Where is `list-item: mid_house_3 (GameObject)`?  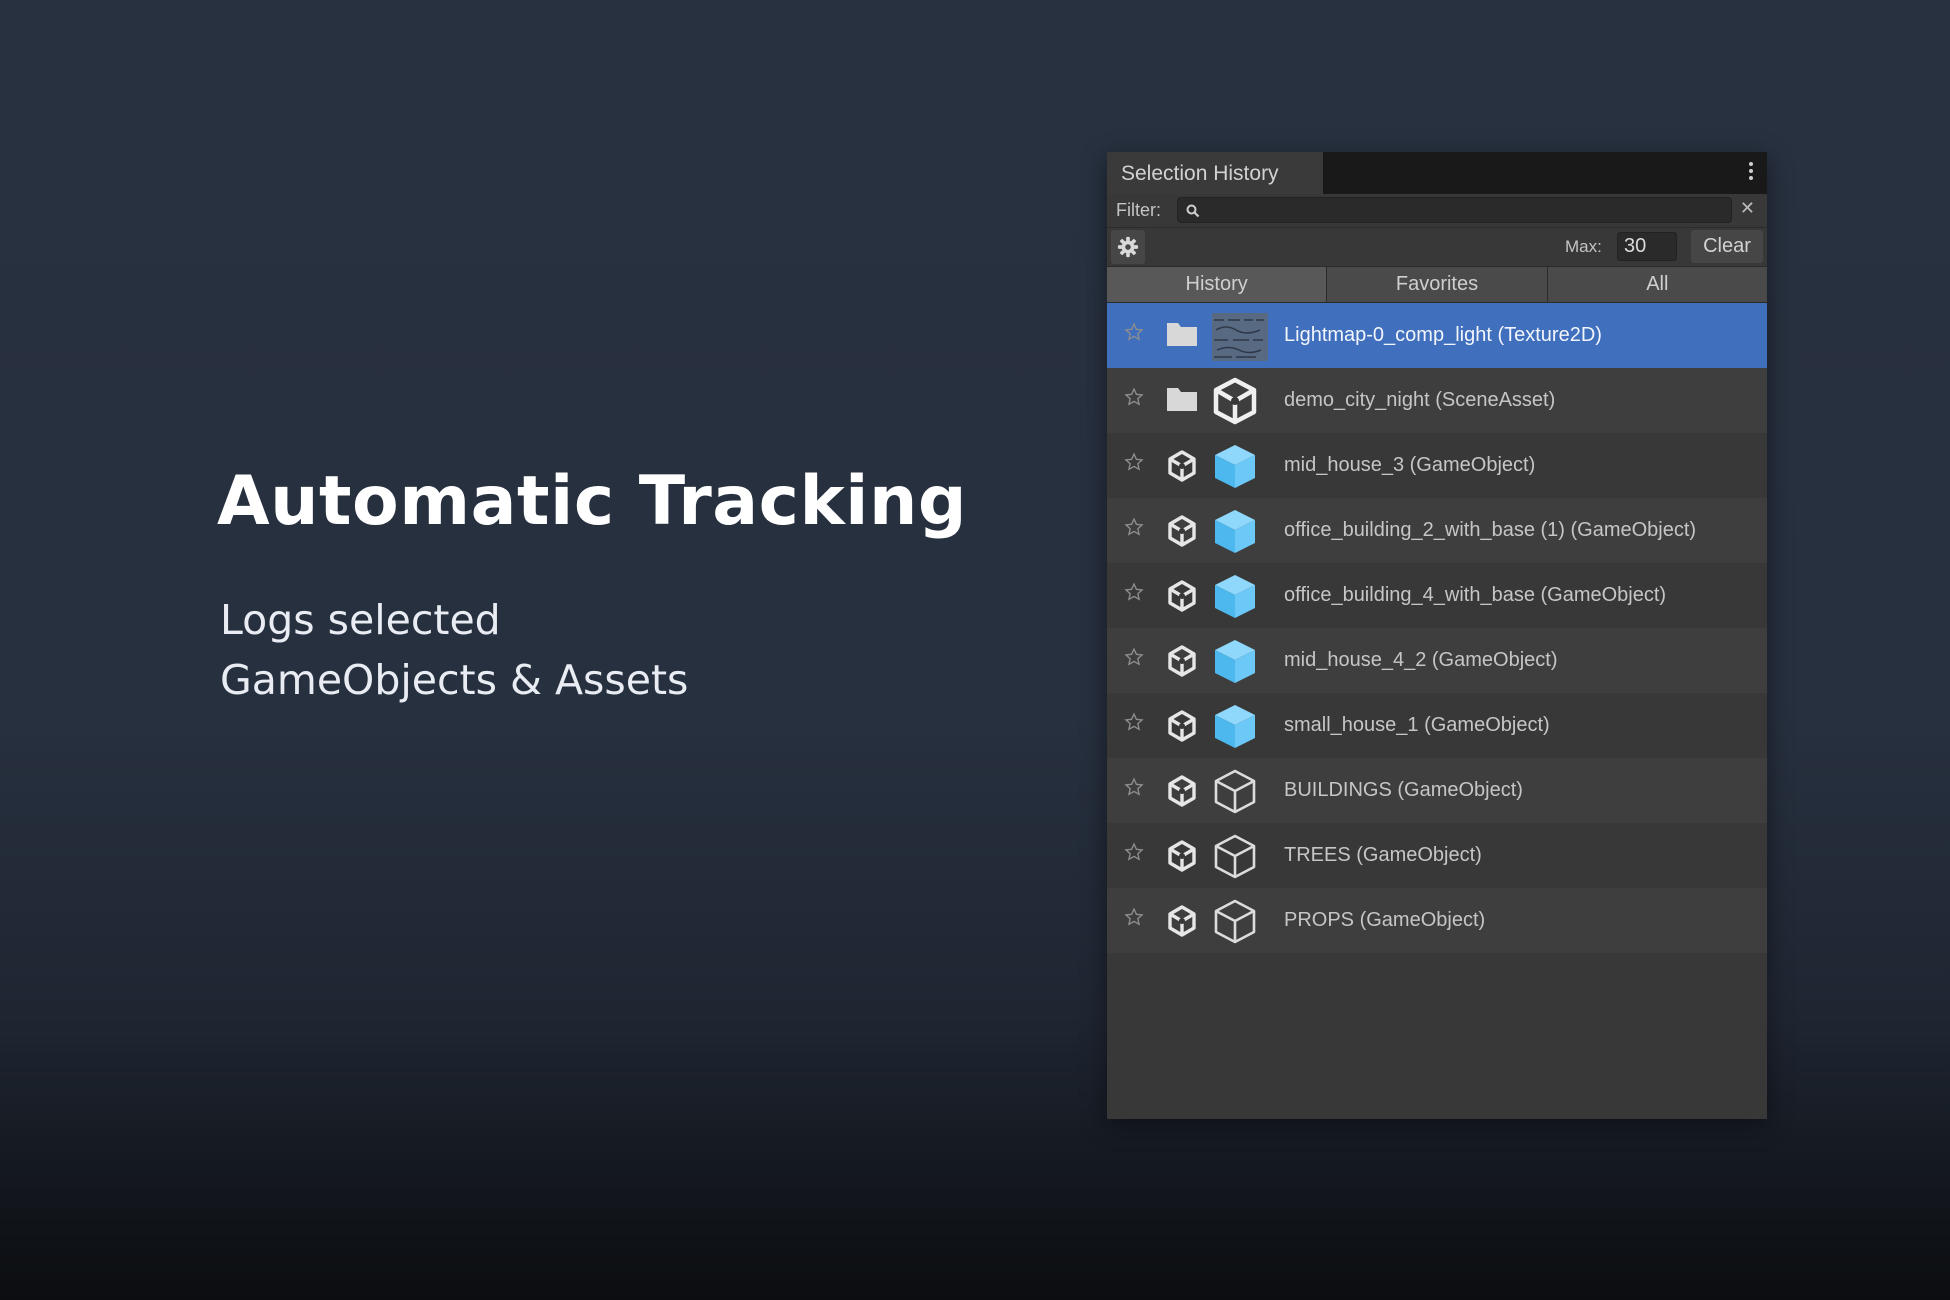
list-item: mid_house_3 (GameObject) is located at coordinates (1437, 465).